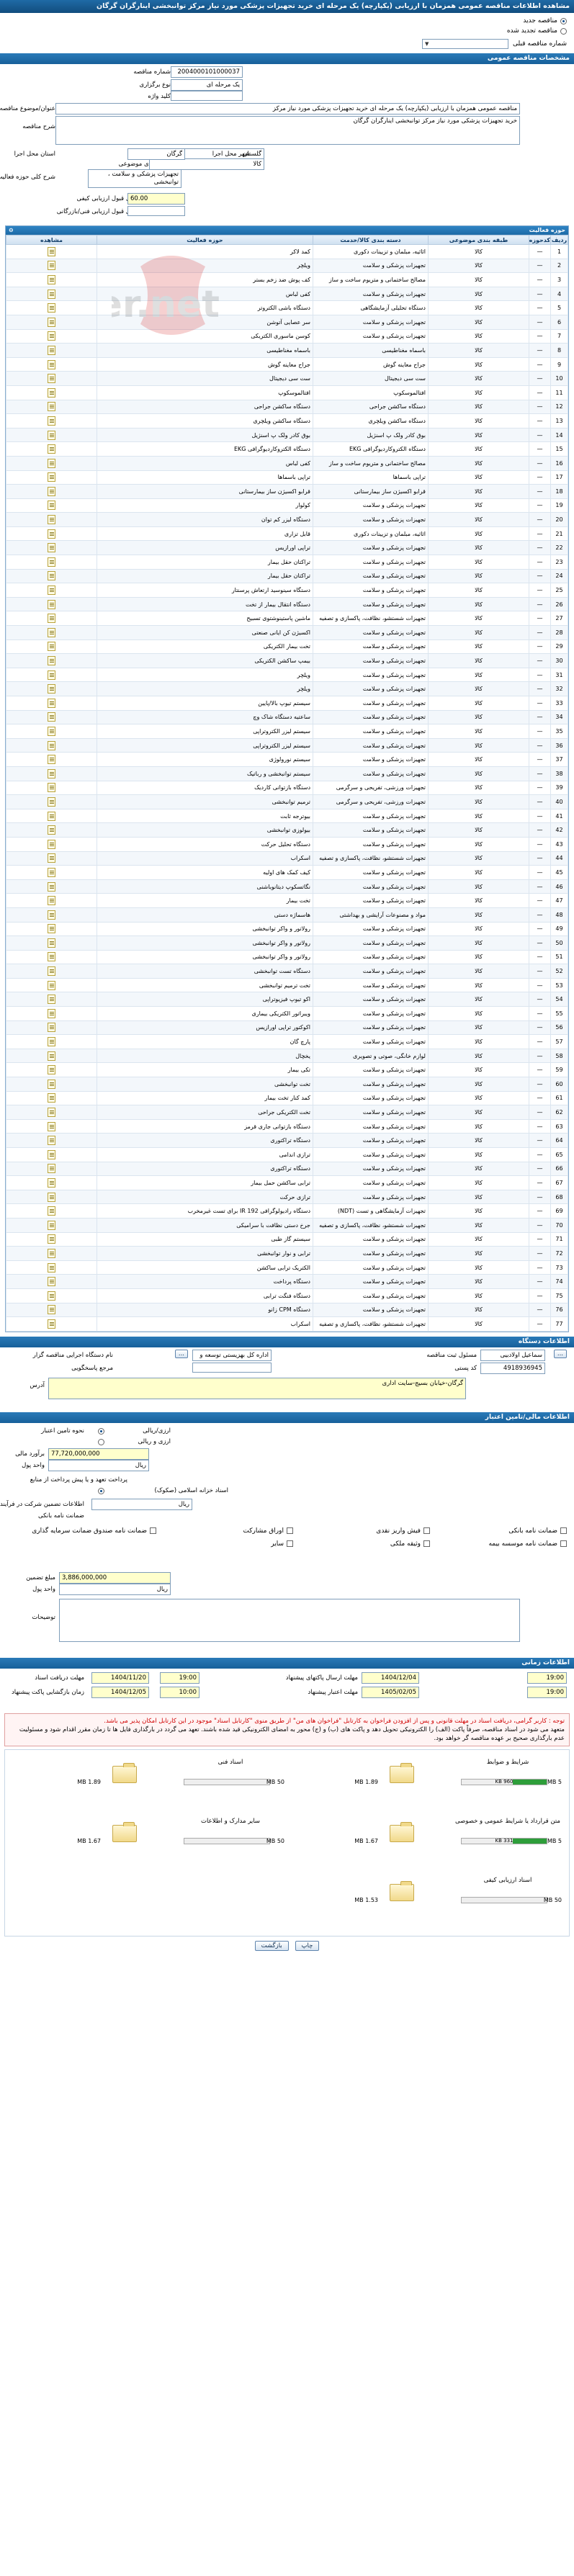 Image resolution: width=574 pixels, height=2576 pixels. What do you see at coordinates (287, 21) in the screenshot?
I see `radio-new-tender: مناقصه جدید` at bounding box center [287, 21].